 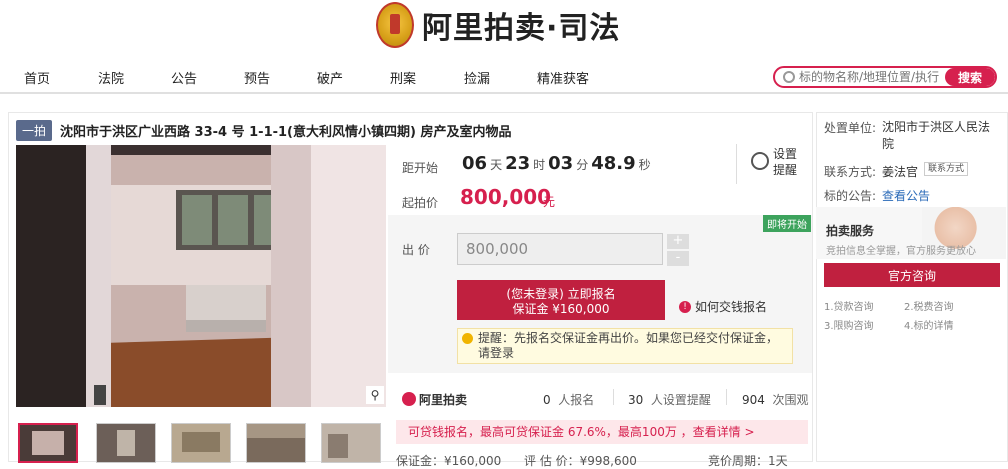 What do you see at coordinates (496, 165) in the screenshot?
I see `days-unit: 天` at bounding box center [496, 165].